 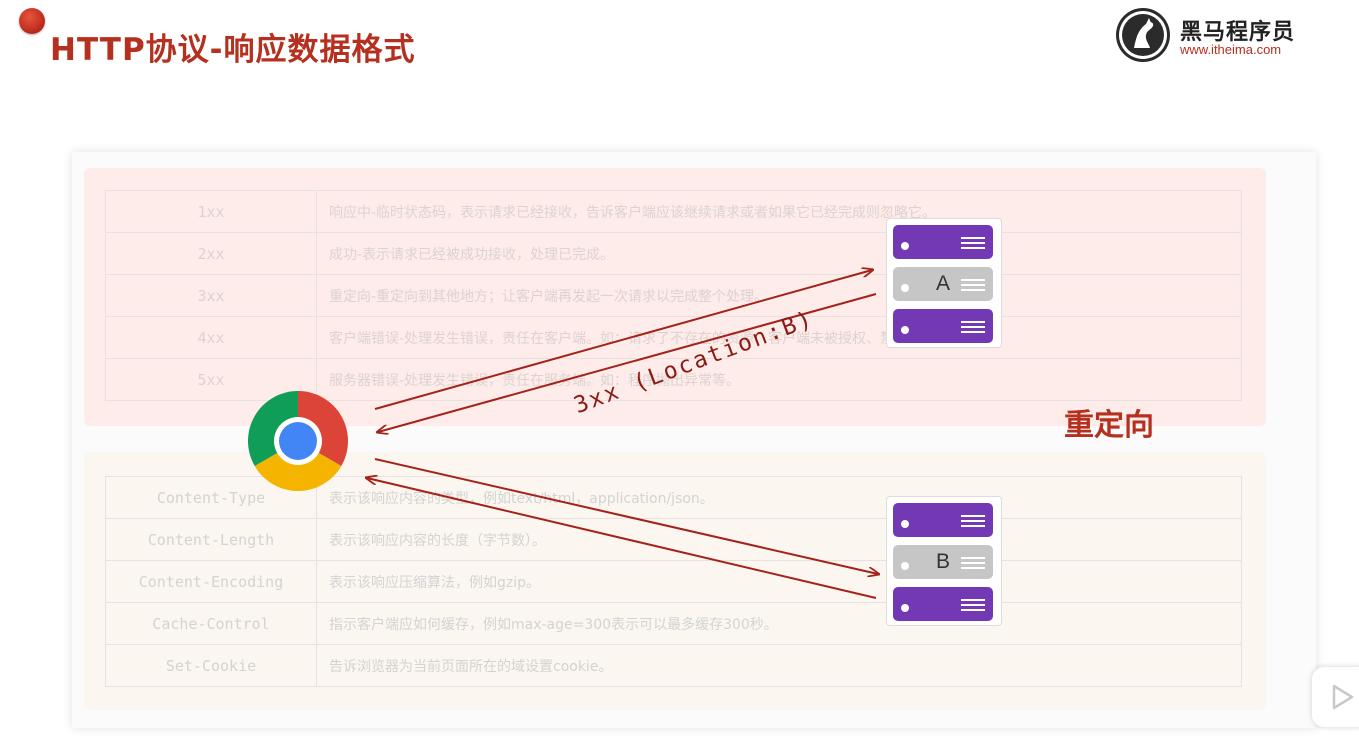 What do you see at coordinates (298, 441) in the screenshot?
I see `chrome-browser-icon` at bounding box center [298, 441].